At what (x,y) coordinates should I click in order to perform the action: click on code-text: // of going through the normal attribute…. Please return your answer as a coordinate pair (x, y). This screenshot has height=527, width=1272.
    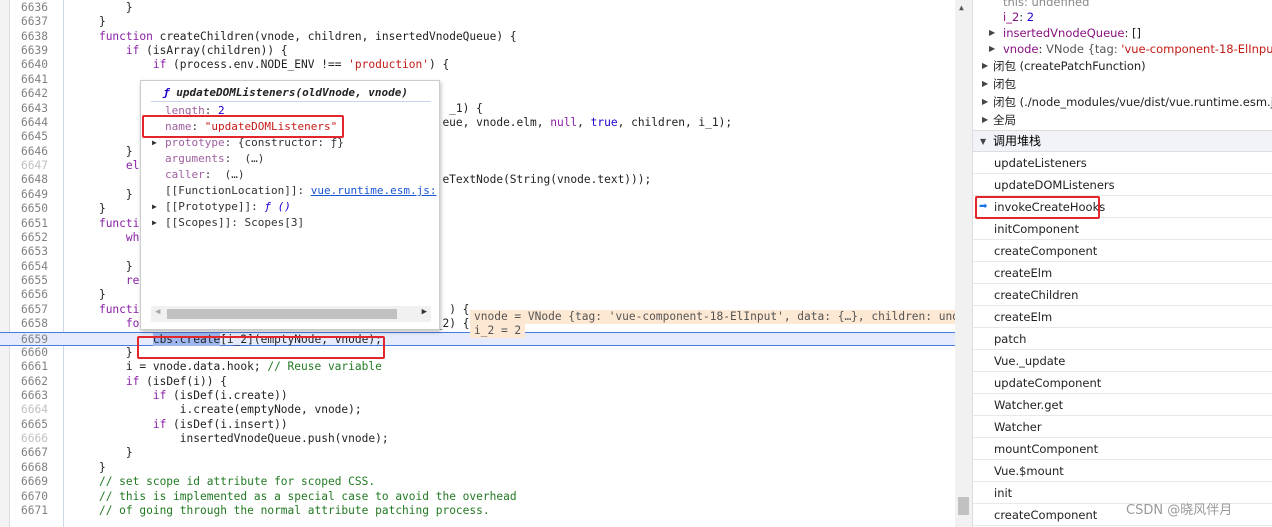
    Looking at the image, I should click on (294, 510).